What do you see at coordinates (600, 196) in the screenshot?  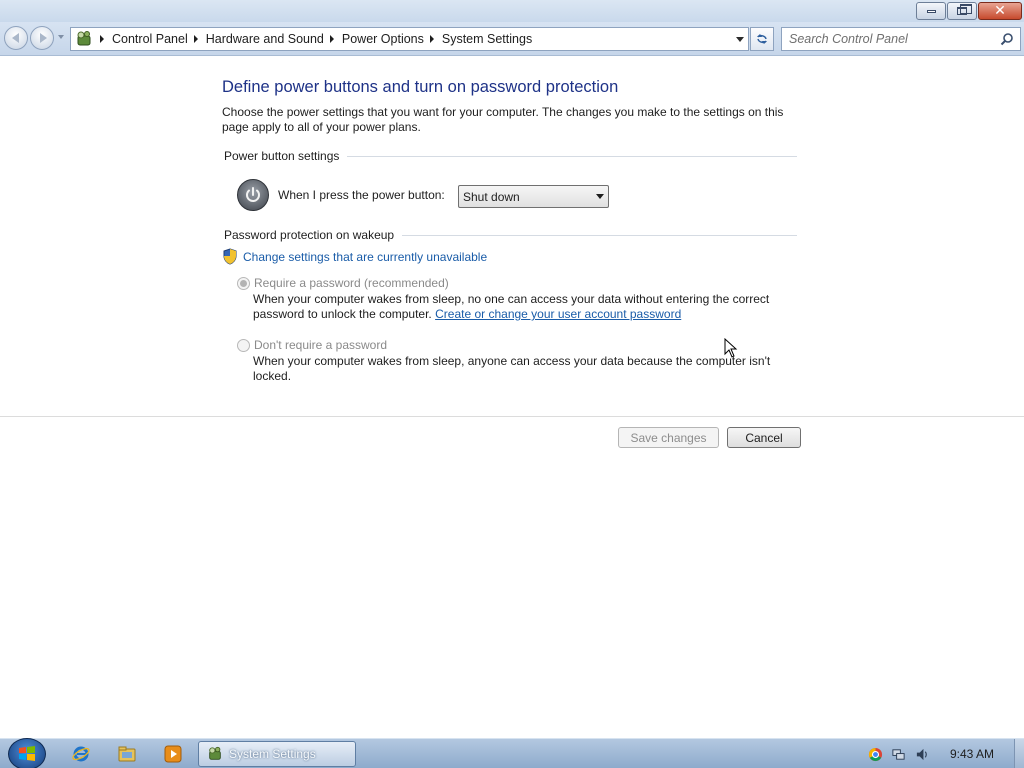 I see `chevron-down-icon` at bounding box center [600, 196].